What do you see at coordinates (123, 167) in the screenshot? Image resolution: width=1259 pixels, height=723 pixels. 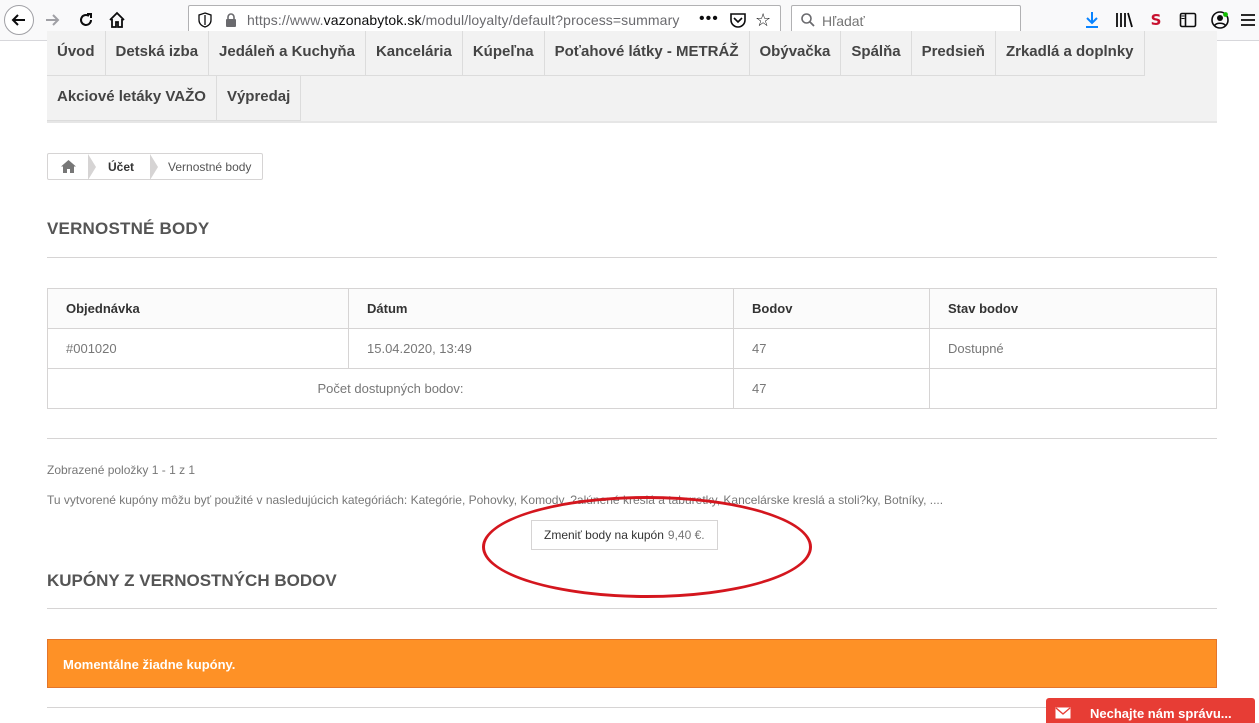 I see `breadcrumb-account: Účet` at bounding box center [123, 167].